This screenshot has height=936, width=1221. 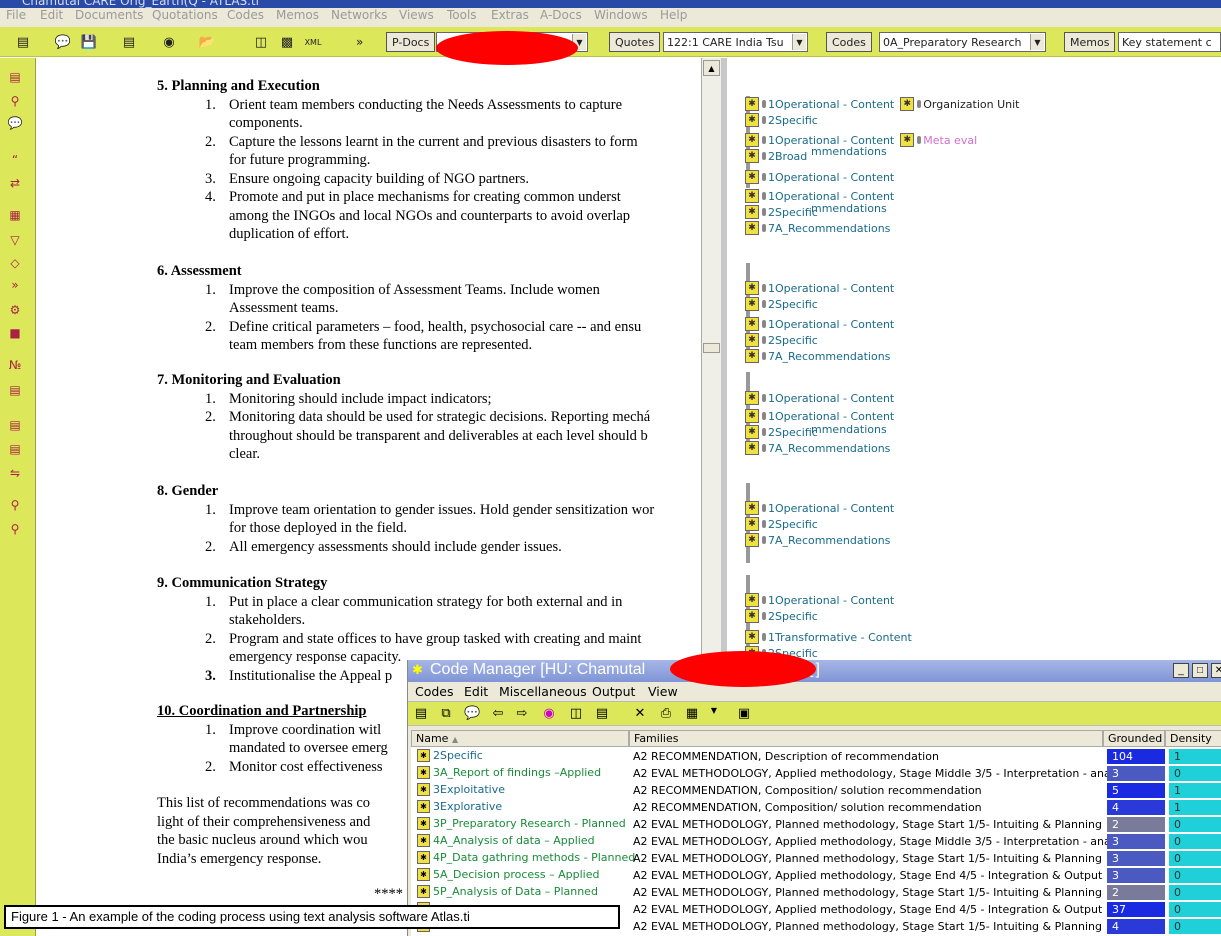 I want to click on margin-code: ✱ 1Transformative - Content, so click(x=828, y=637).